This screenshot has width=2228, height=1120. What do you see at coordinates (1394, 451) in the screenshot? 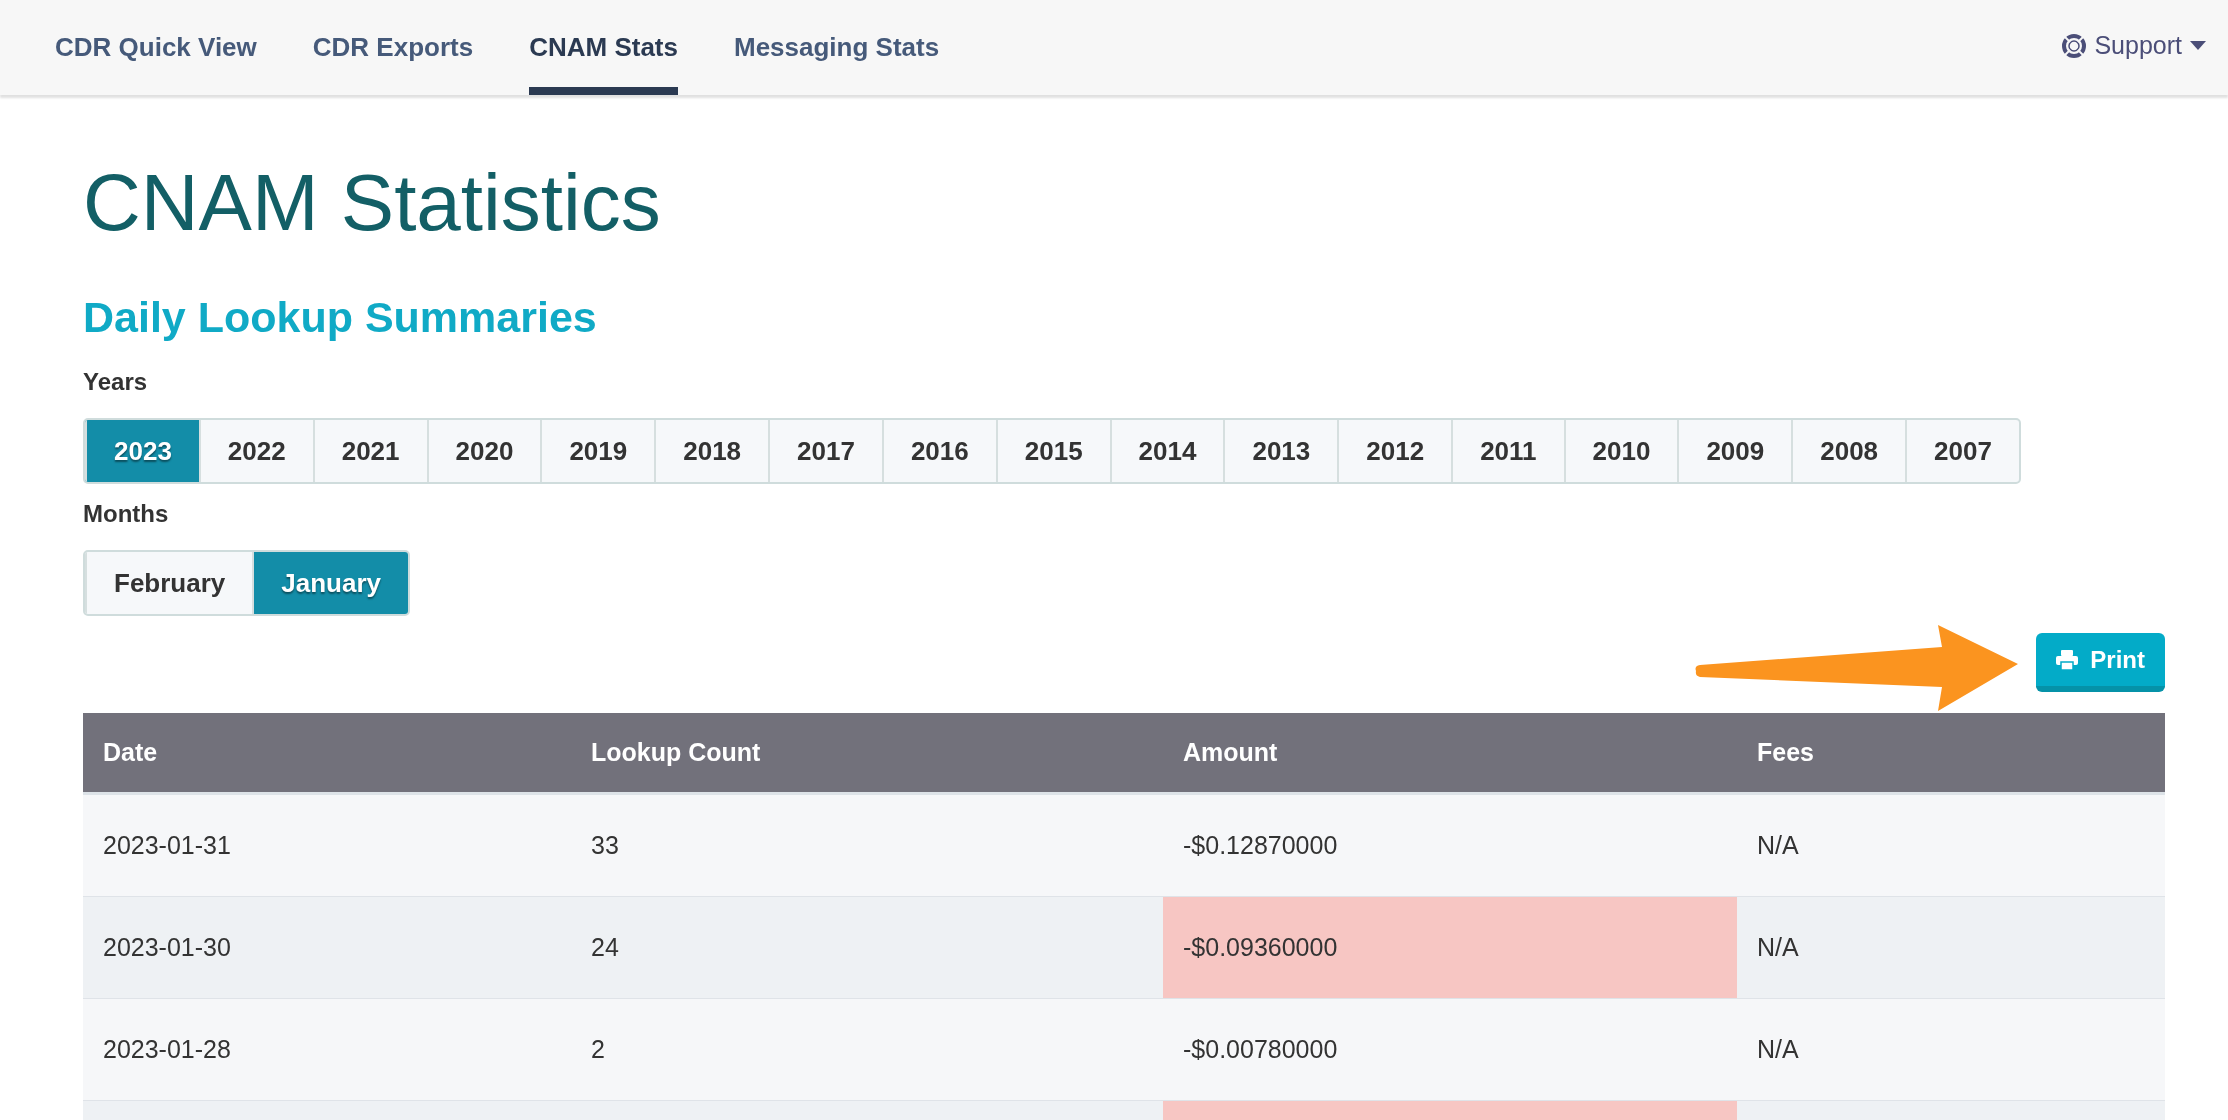
I see `year-button: 2012` at bounding box center [1394, 451].